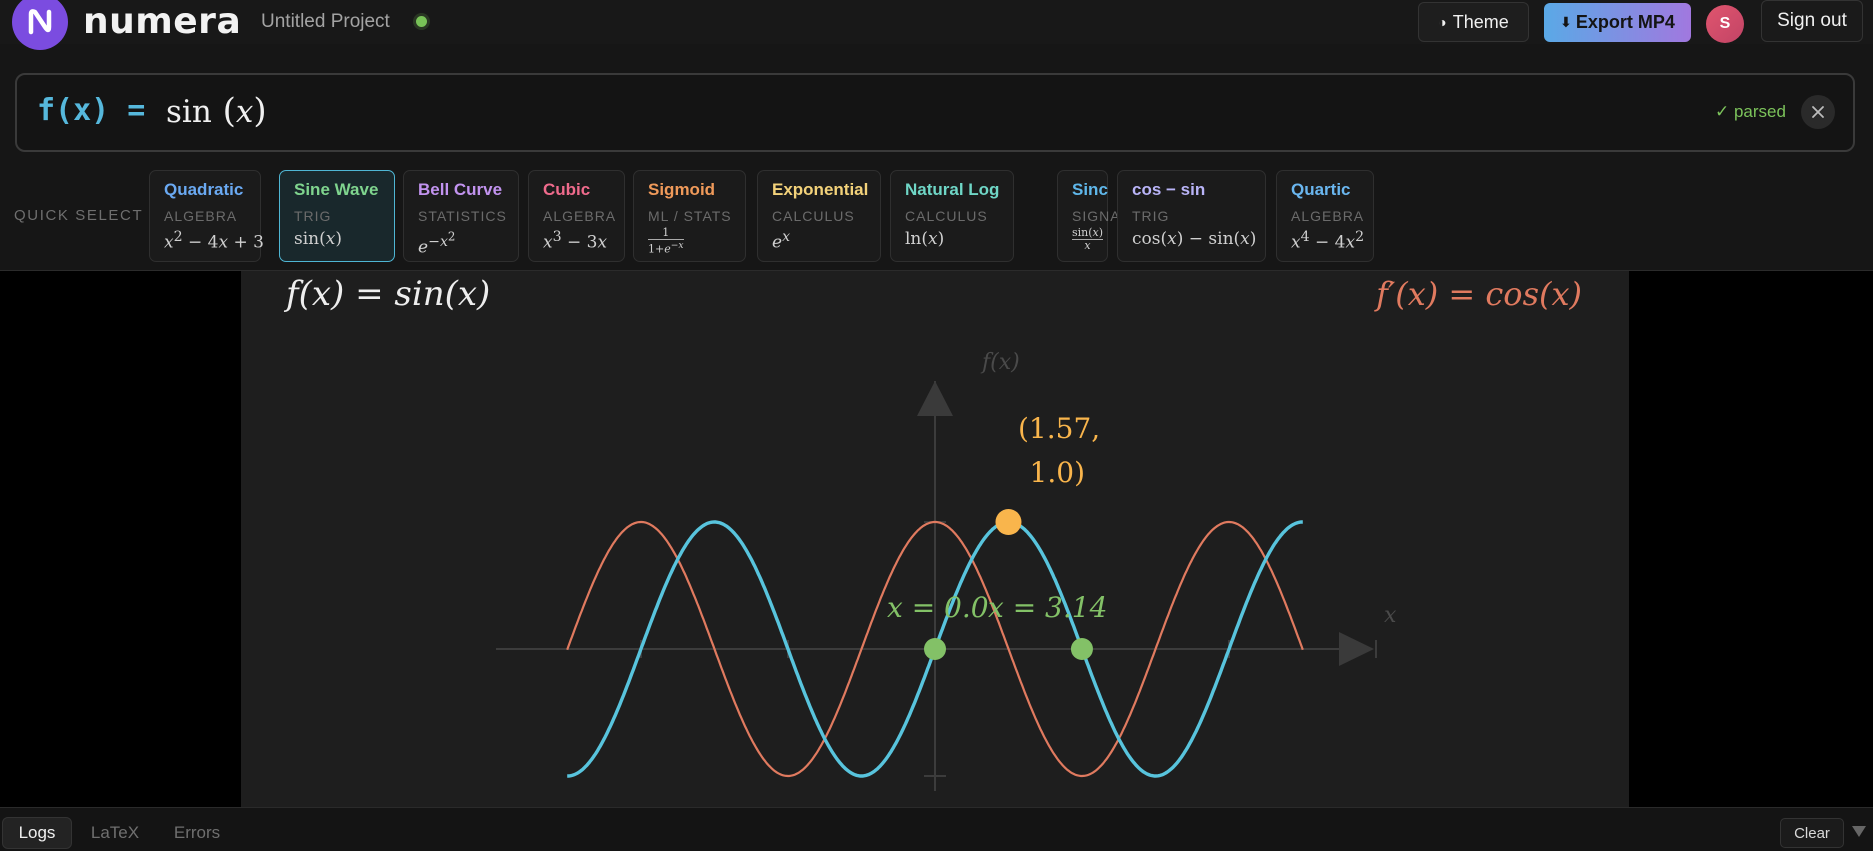  Describe the element at coordinates (337, 216) in the screenshot. I see `quick-select-card: Sine Wave TRIG sin(x)` at that location.